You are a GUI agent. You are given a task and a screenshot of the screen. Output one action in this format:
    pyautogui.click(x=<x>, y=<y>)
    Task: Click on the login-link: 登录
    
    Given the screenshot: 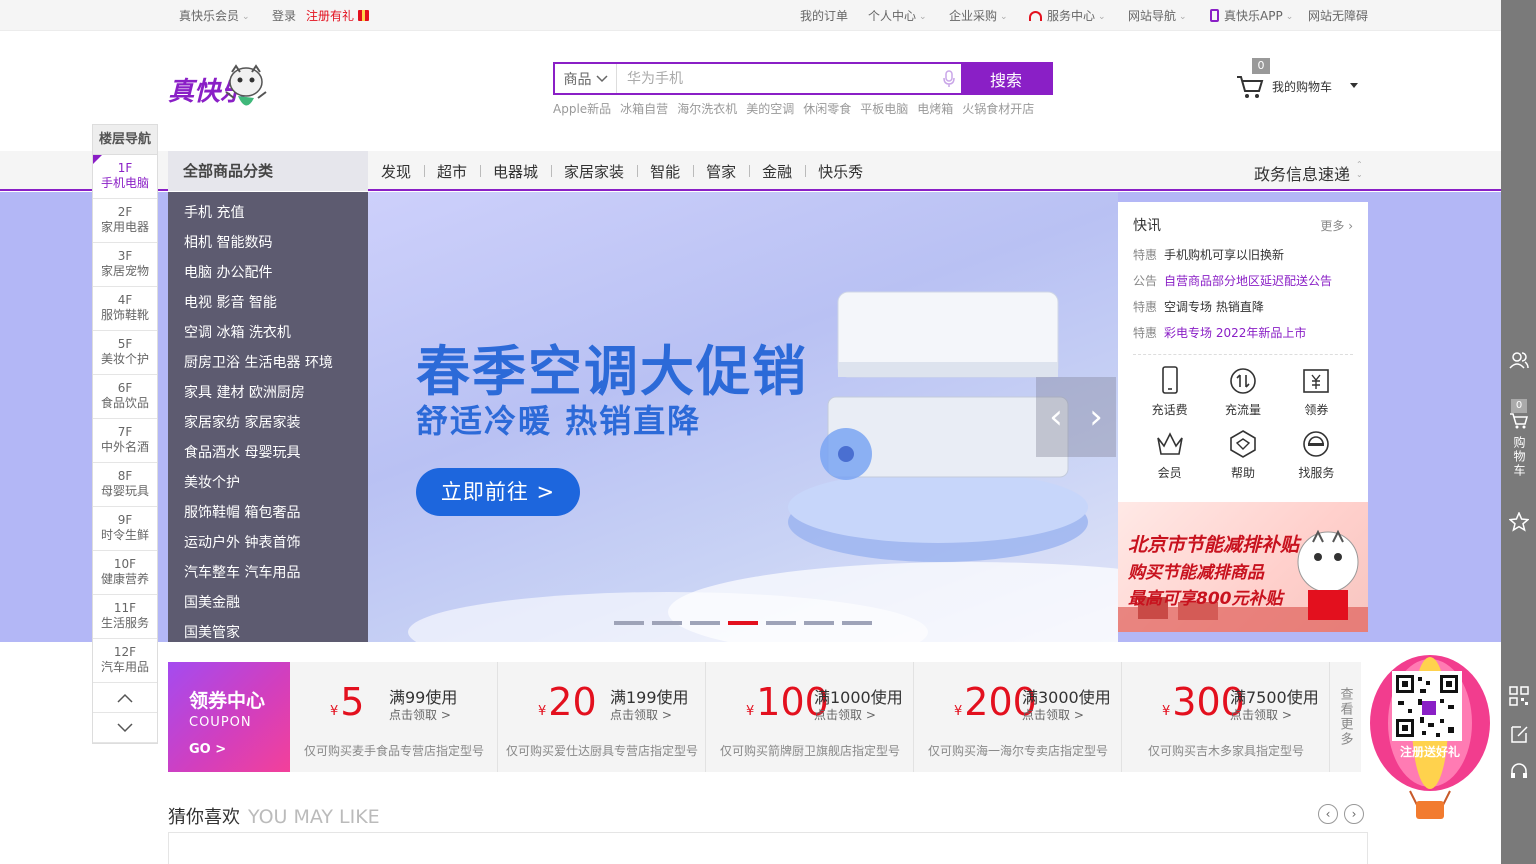 What is the action you would take?
    pyautogui.click(x=284, y=16)
    